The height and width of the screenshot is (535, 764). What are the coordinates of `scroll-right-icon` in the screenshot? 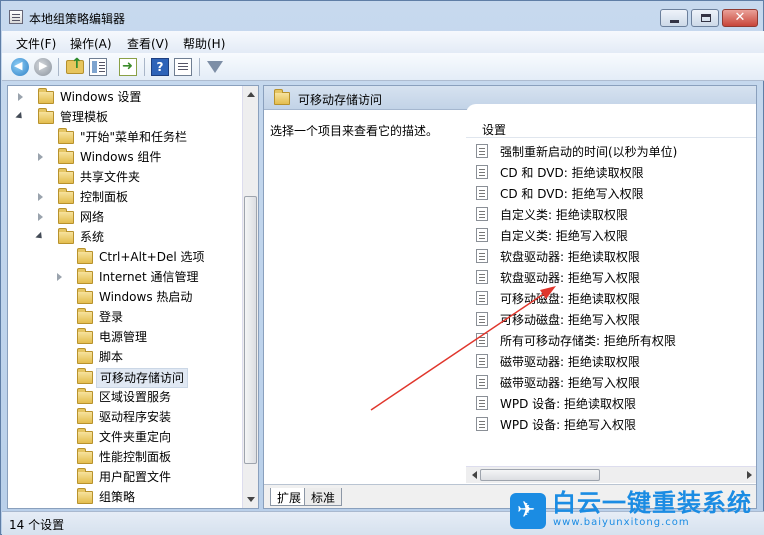 It's located at (749, 475).